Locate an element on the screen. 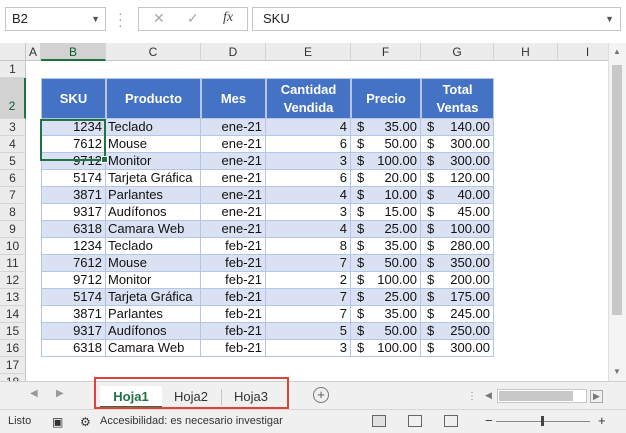 The image size is (626, 433). zoom-slider-knob is located at coordinates (542, 421).